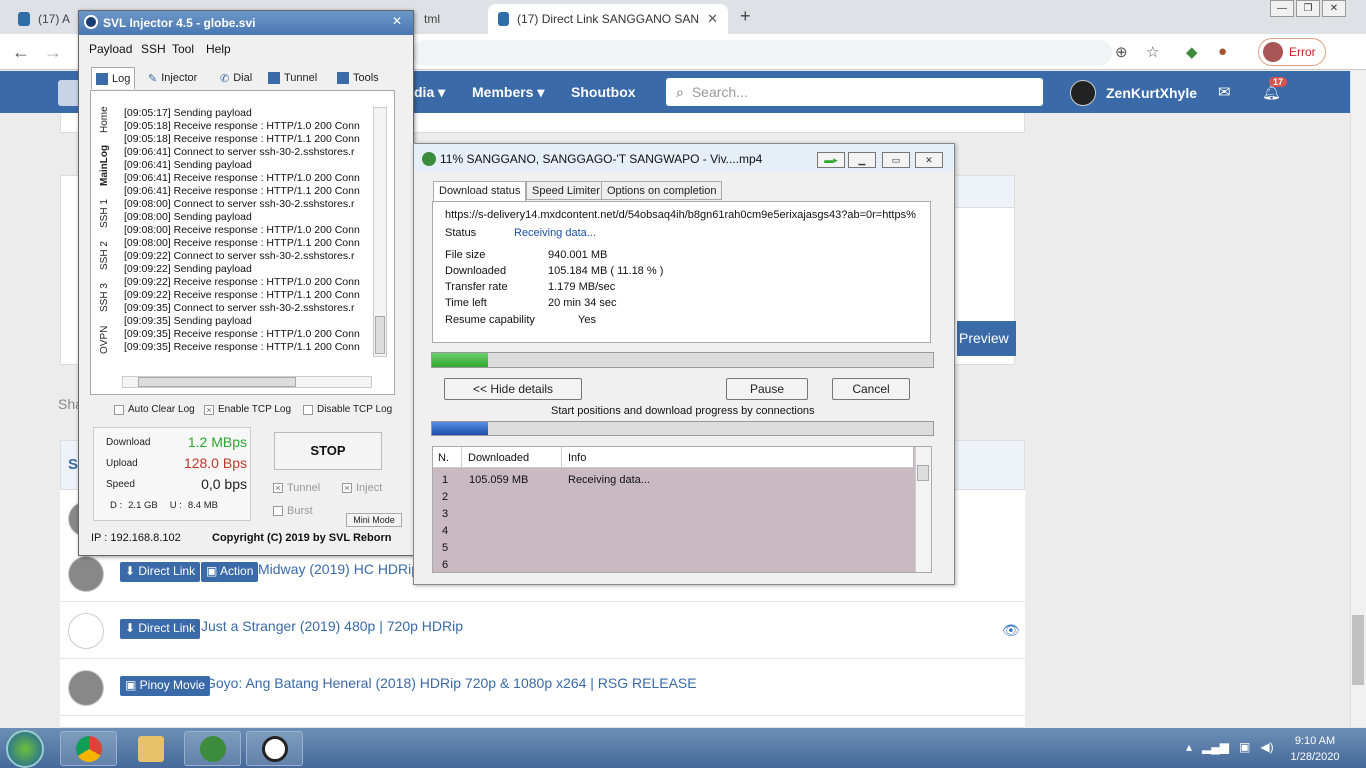 The width and height of the screenshot is (1366, 768). Describe the element at coordinates (767, 389) in the screenshot. I see `pause-button: Pause` at that location.